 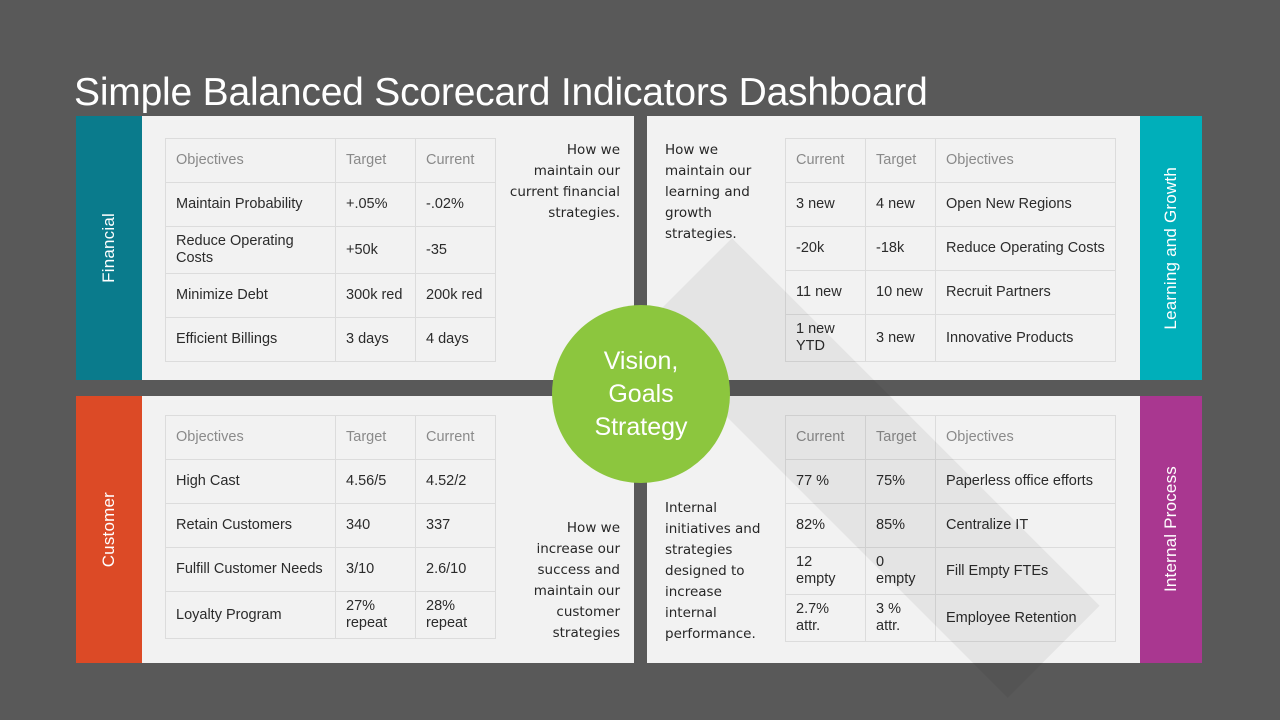 What do you see at coordinates (825, 204) in the screenshot?
I see `cell-current: 3 new` at bounding box center [825, 204].